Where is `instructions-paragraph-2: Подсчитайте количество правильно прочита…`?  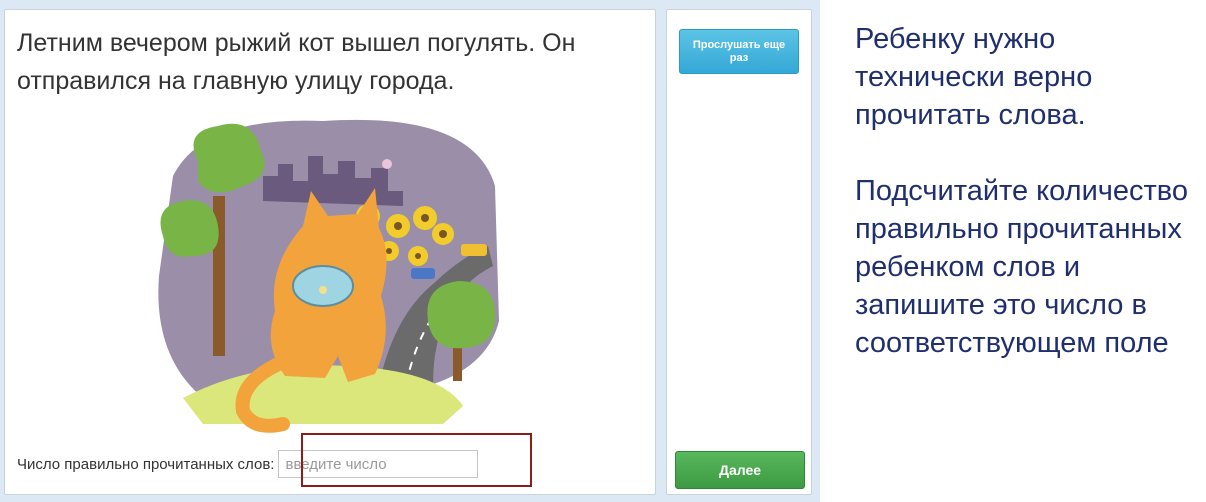
instructions-paragraph-2: Подсчитайте количество правильно прочита… is located at coordinates (1022, 267).